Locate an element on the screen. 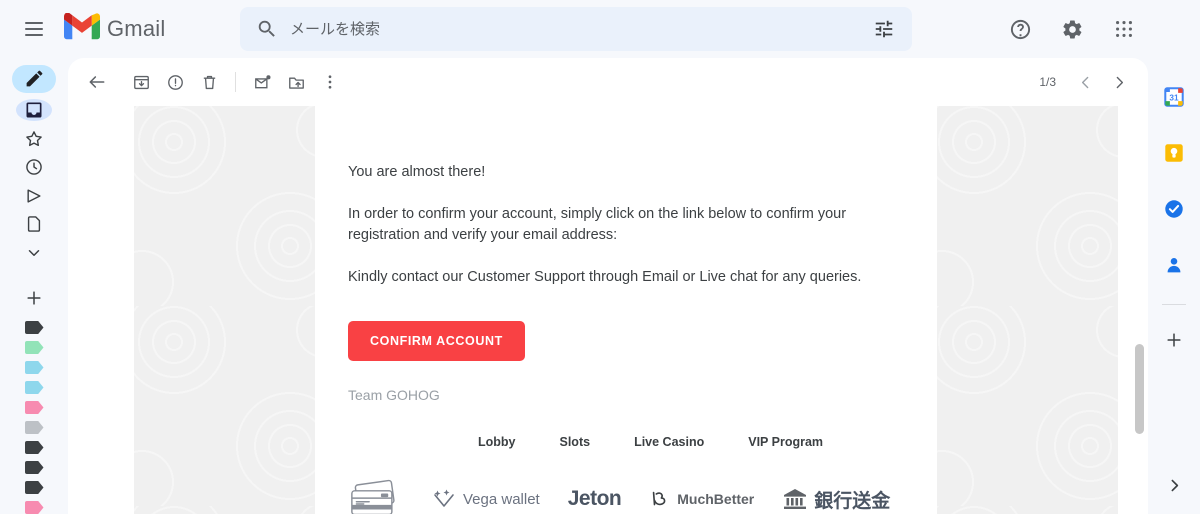  svg-text: 31 is located at coordinates (1174, 98).